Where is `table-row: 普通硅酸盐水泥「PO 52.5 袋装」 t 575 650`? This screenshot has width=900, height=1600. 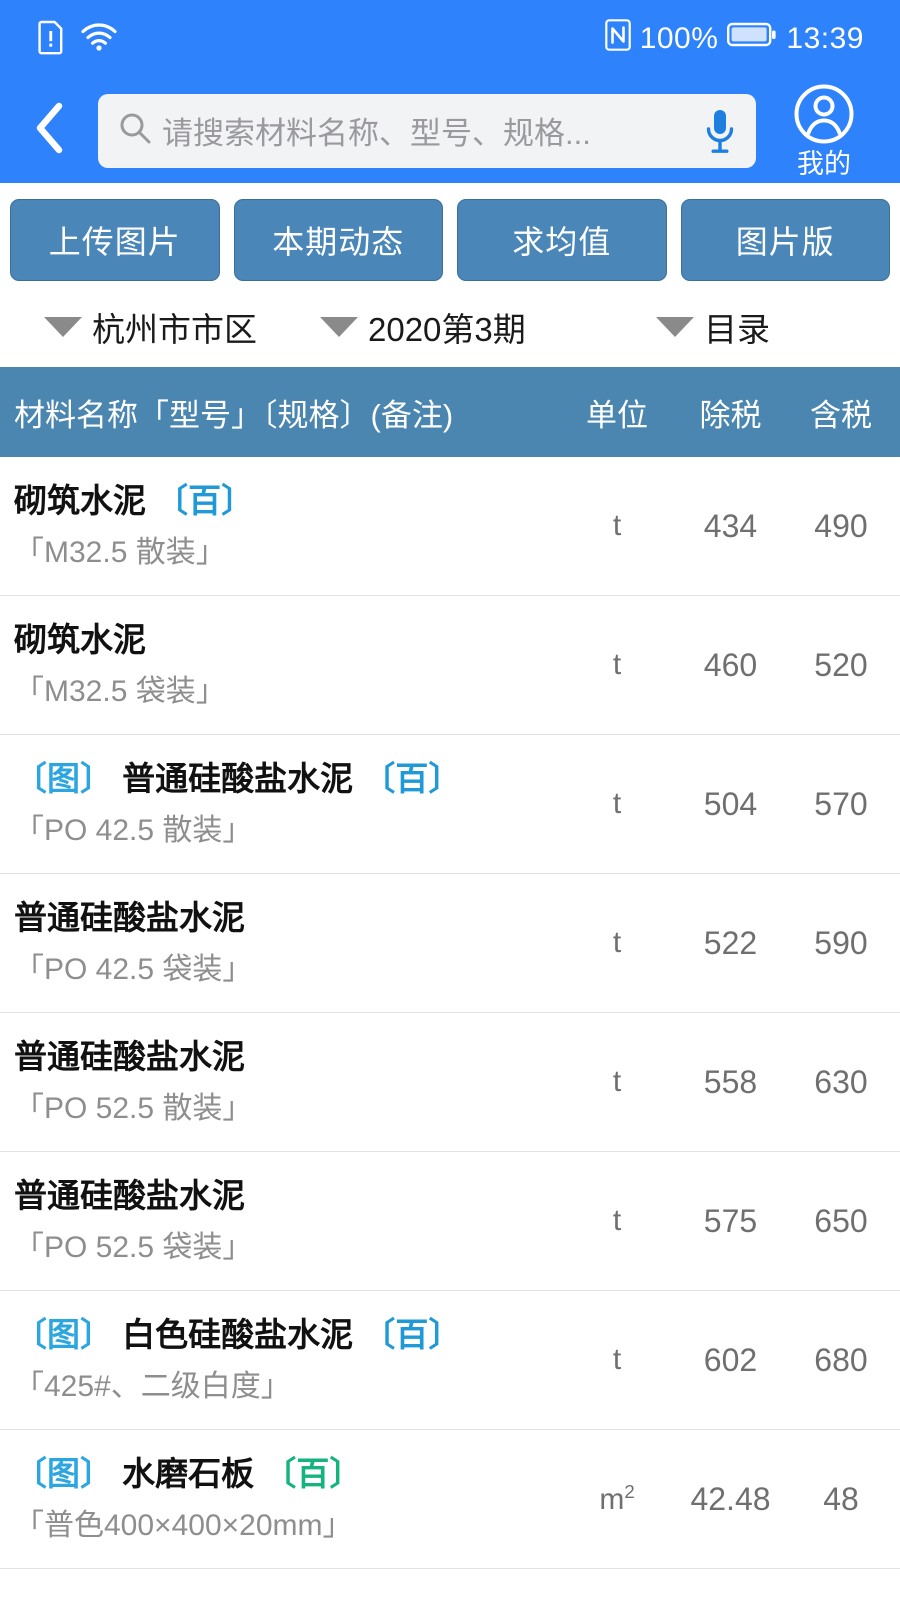
table-row: 普通硅酸盐水泥「PO 52.5 袋装」 t 575 650 is located at coordinates (450, 1221).